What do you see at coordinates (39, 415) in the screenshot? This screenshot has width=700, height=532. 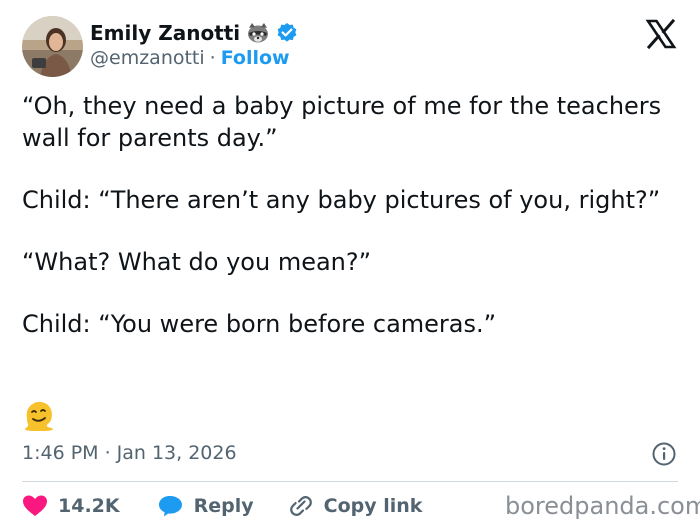 I see `melting-face-icon` at bounding box center [39, 415].